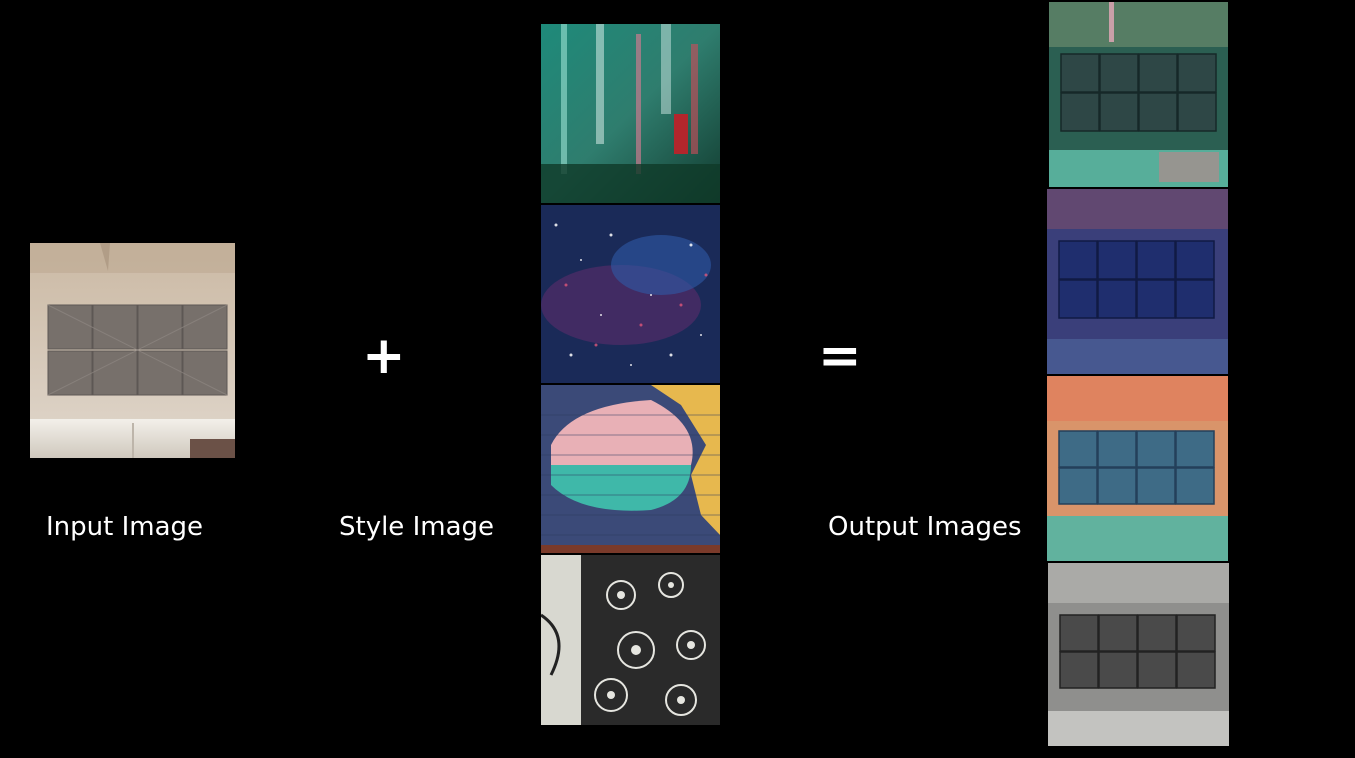 This screenshot has height=758, width=1355. What do you see at coordinates (630, 294) in the screenshot?
I see `style-image-galaxy` at bounding box center [630, 294].